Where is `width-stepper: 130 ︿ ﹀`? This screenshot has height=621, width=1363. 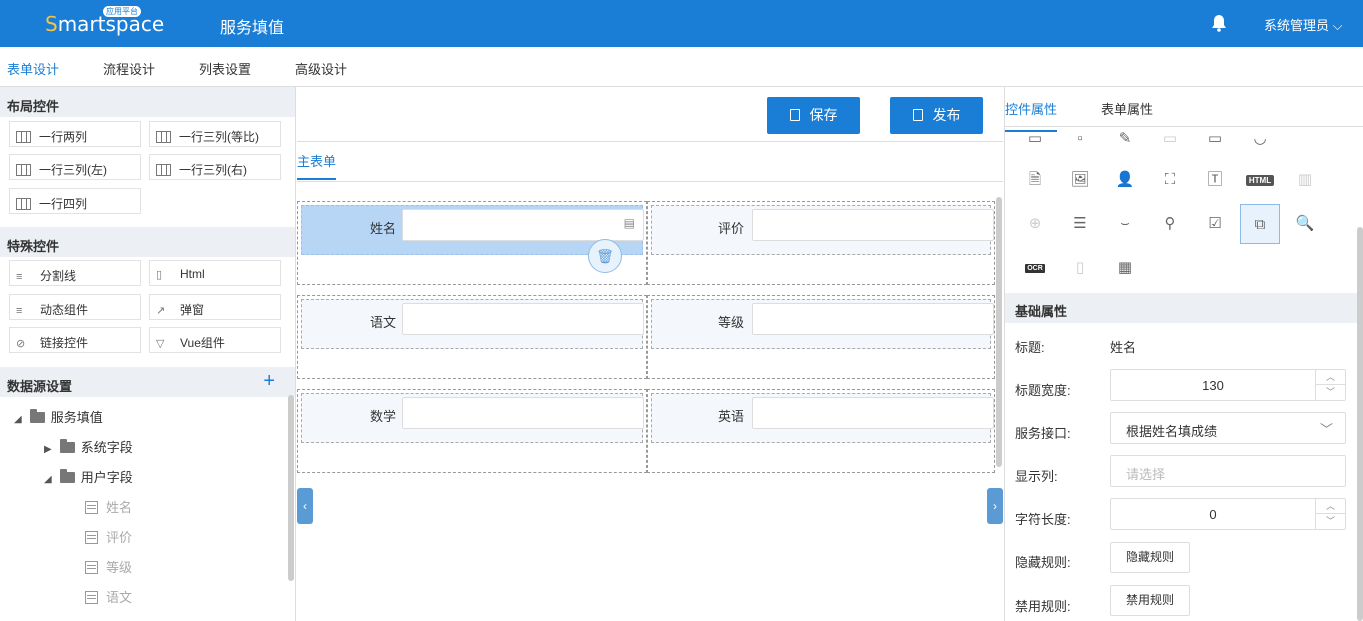
width-stepper: 130 ︿ ﹀ is located at coordinates (1228, 385).